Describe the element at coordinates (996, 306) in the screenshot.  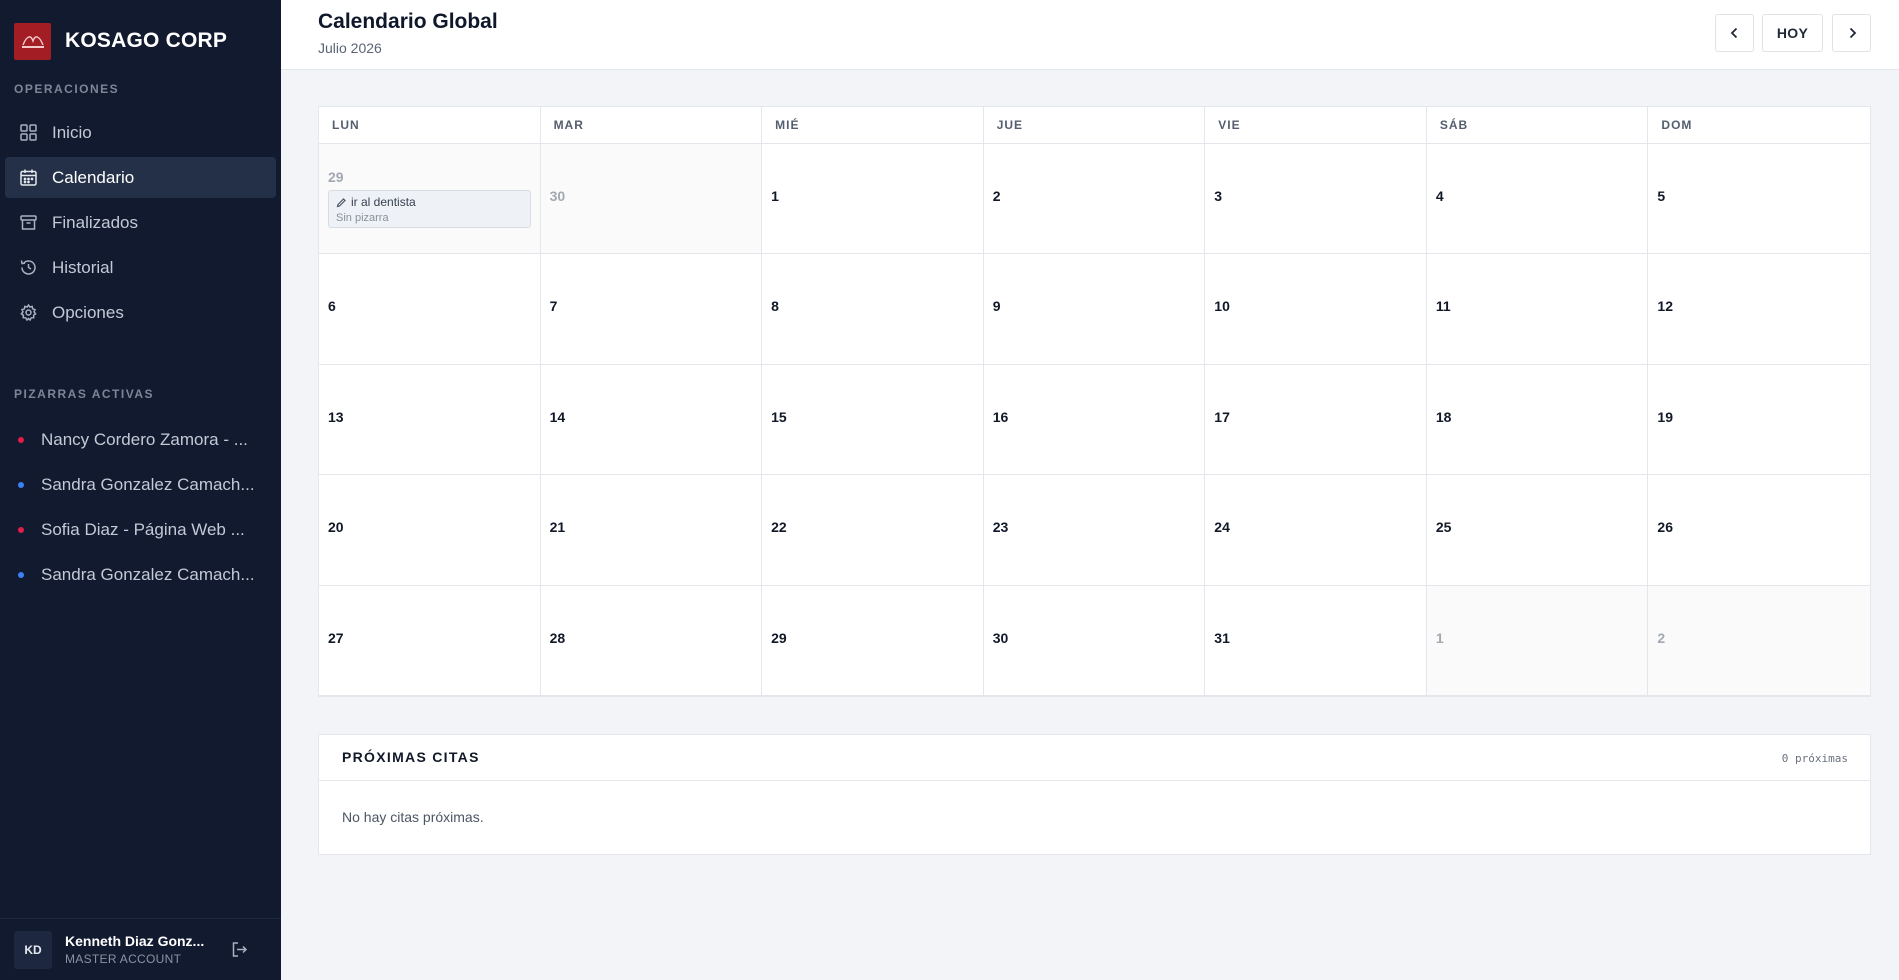
I see `day-number: 9` at that location.